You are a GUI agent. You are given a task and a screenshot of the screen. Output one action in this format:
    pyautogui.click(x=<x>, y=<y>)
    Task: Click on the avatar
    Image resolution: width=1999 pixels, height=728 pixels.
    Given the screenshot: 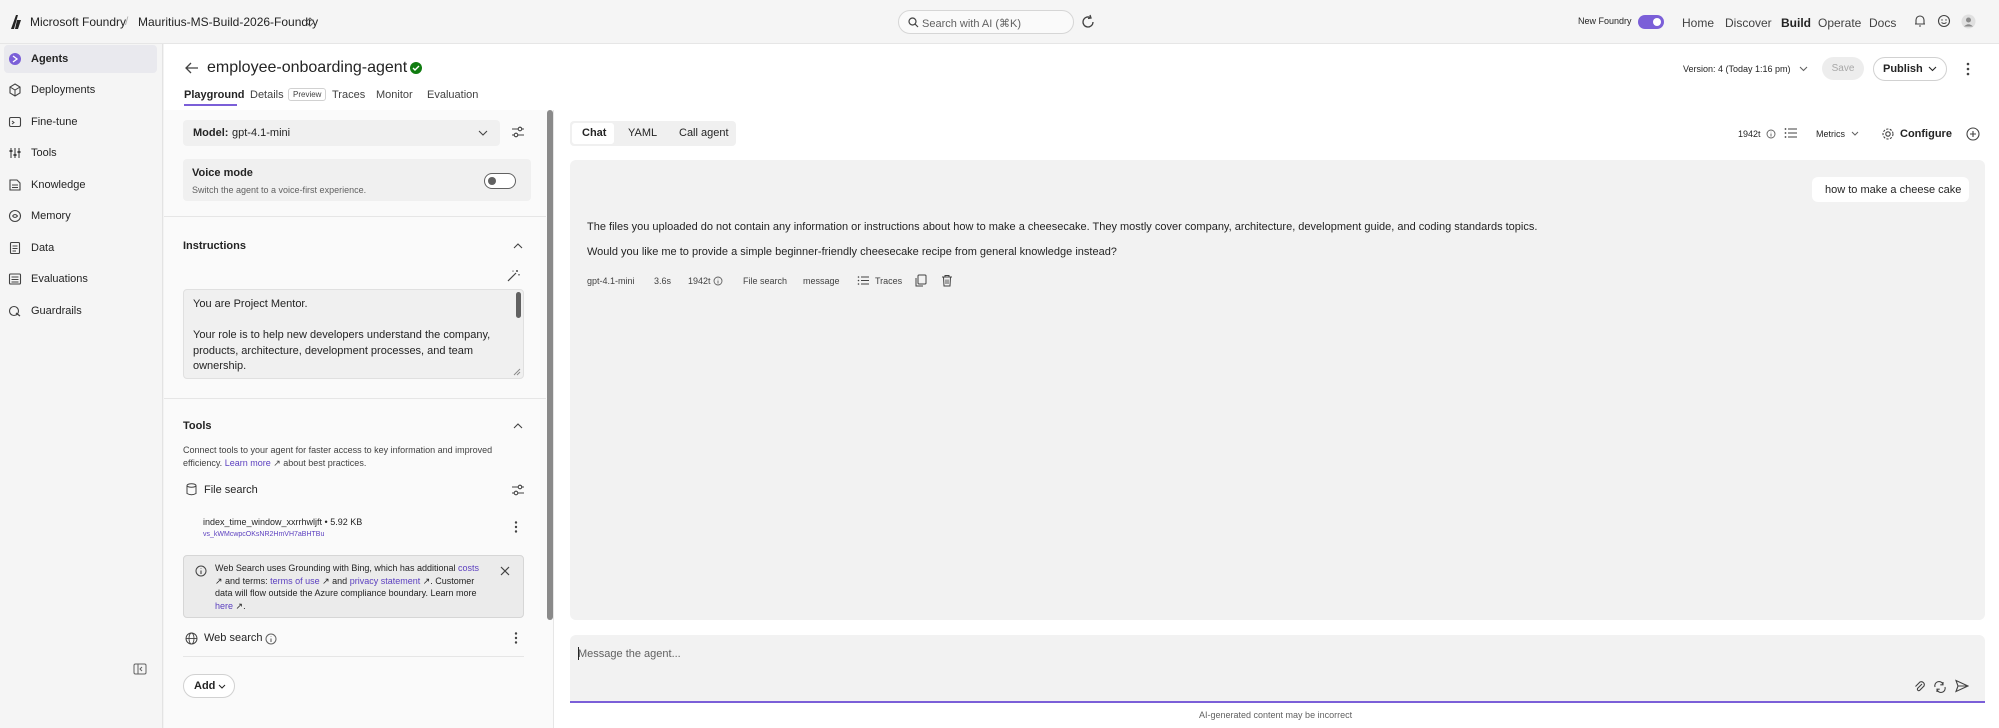 What is the action you would take?
    pyautogui.click(x=1968, y=21)
    